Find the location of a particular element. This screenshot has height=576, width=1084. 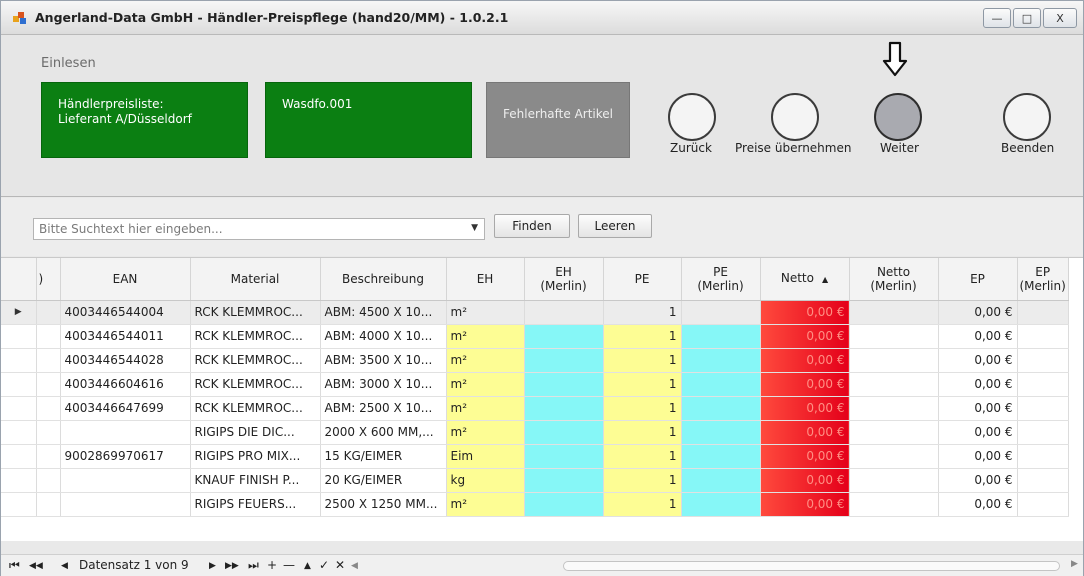

apply-prices-button is located at coordinates (795, 117).